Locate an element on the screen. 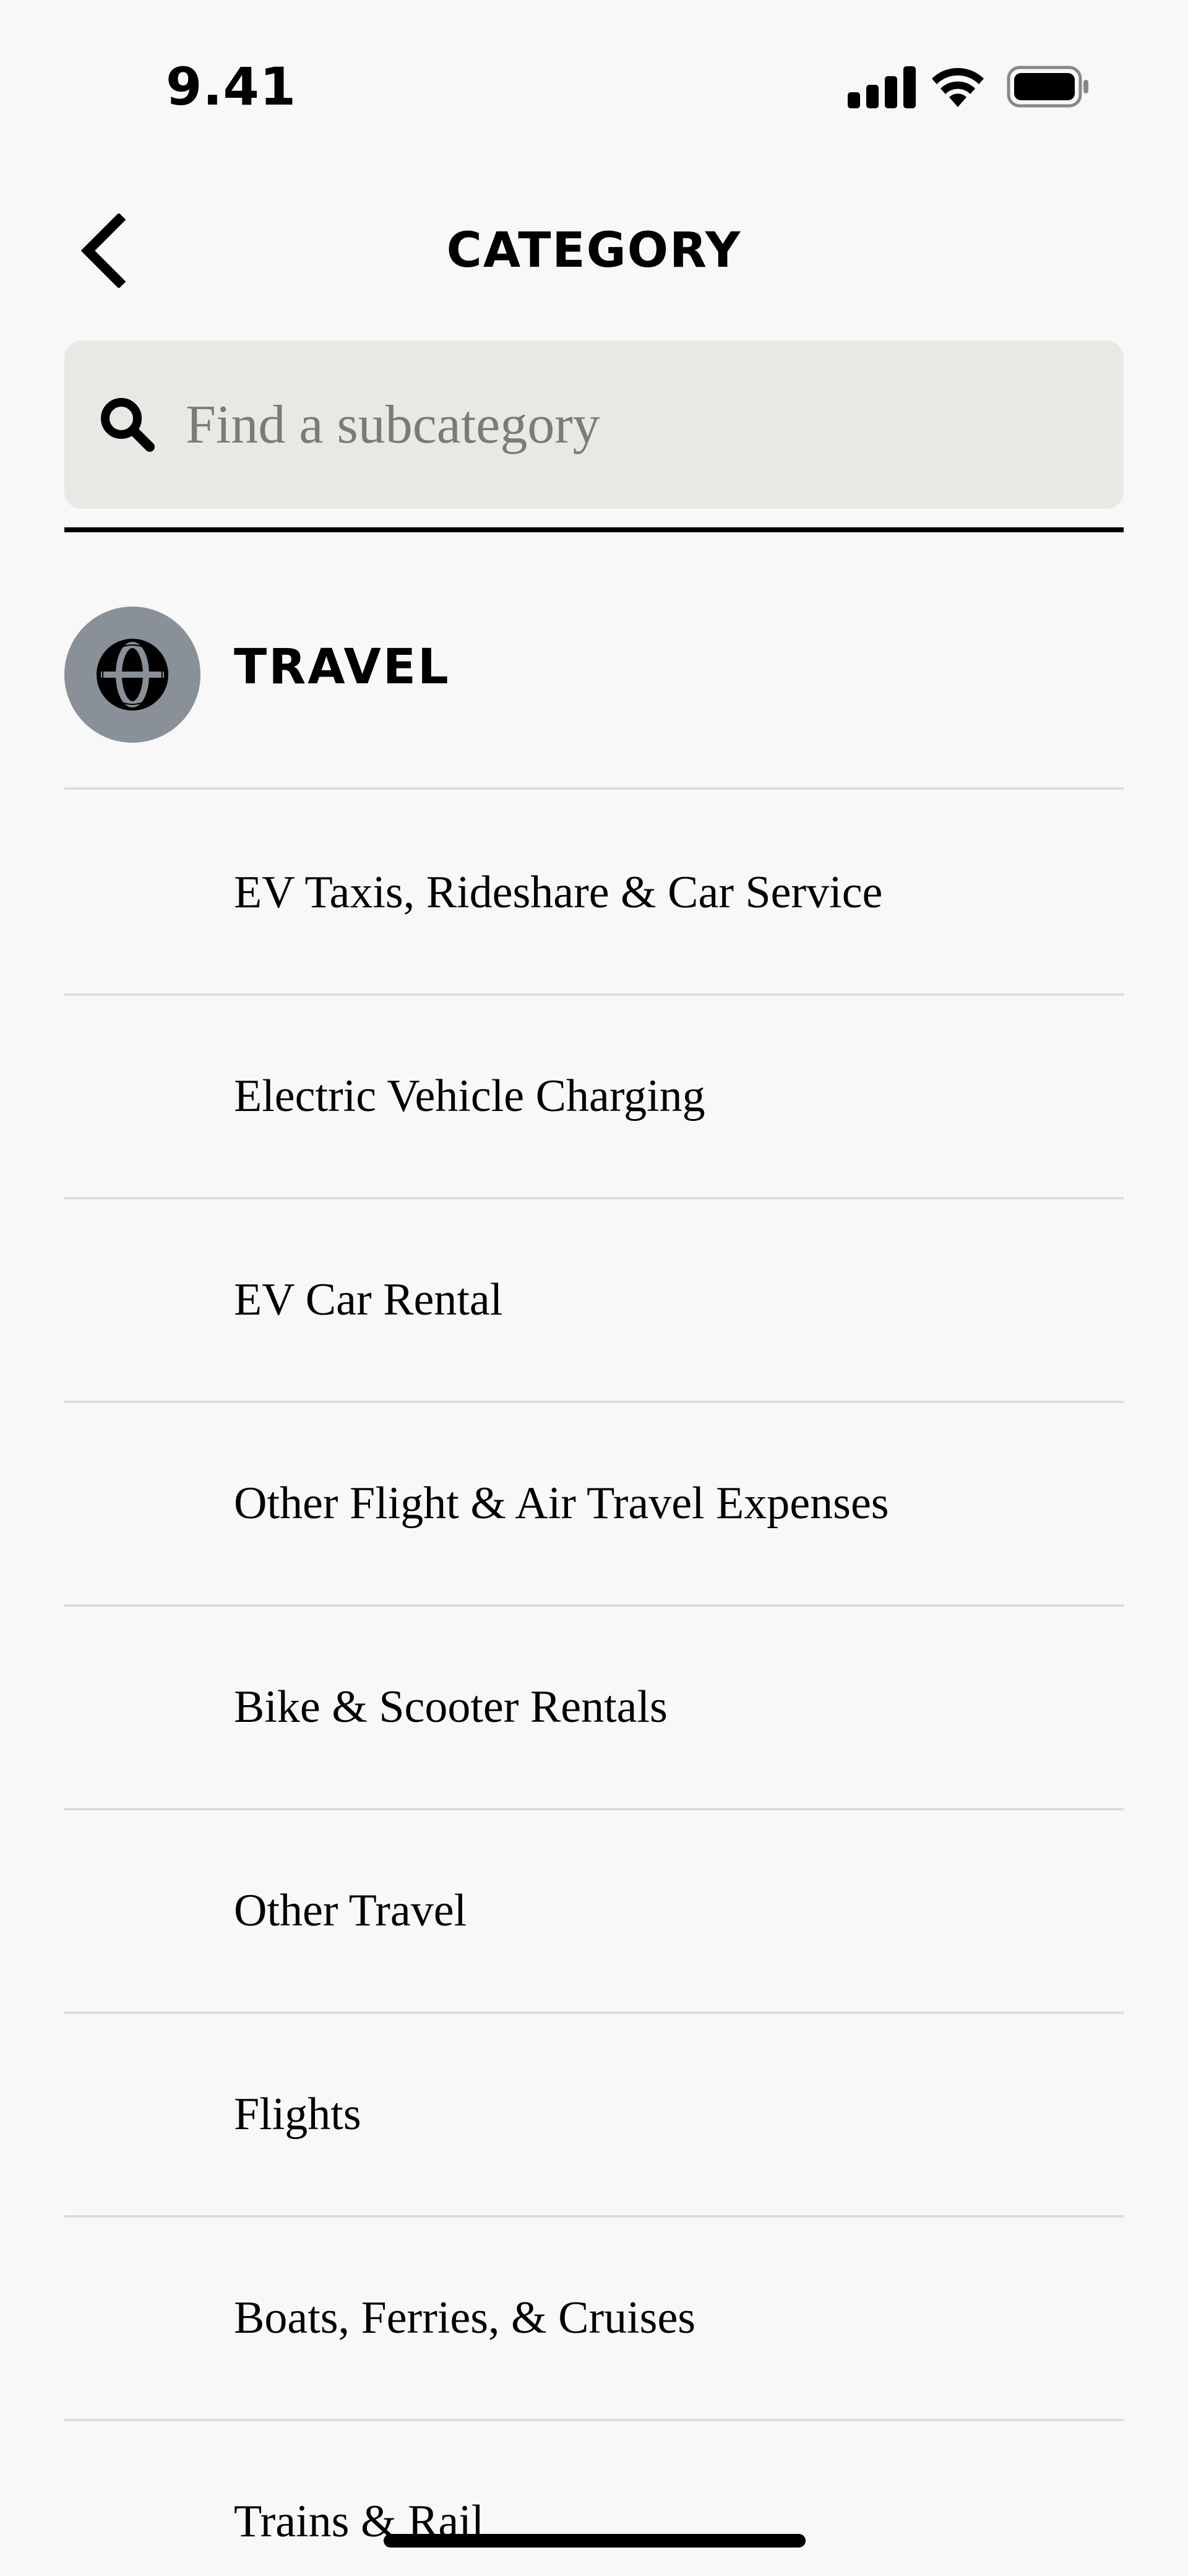 The width and height of the screenshot is (1188, 2576). subcategory-label: Other Flight & Air Travel Expenses is located at coordinates (561, 1503).